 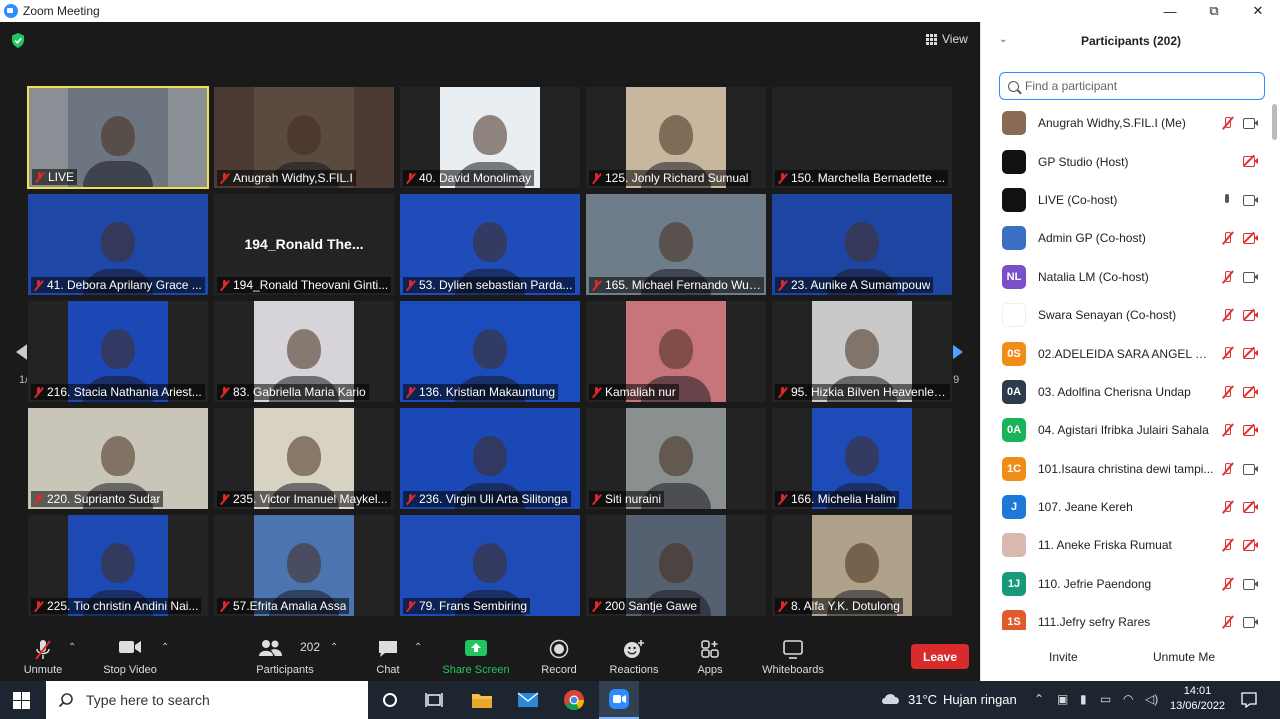 I want to click on tray-chevron-icon: ⌃, so click(x=1039, y=699).